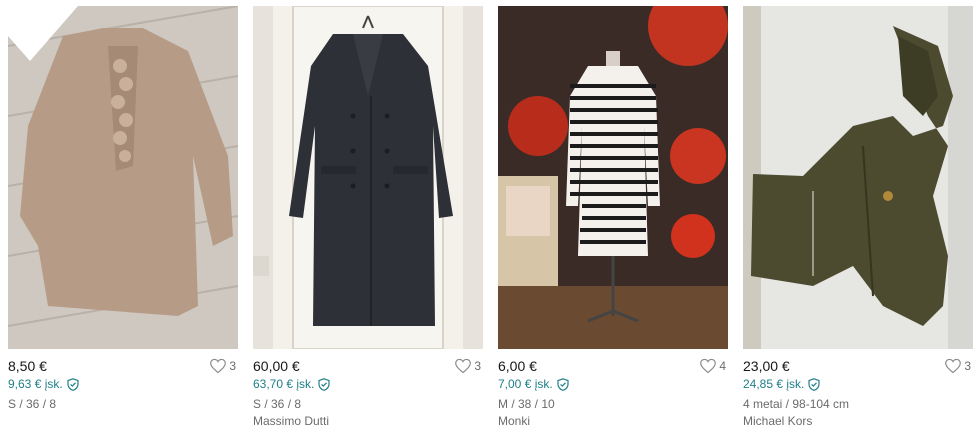 This screenshot has height=437, width=980. I want to click on item-brand: Monki, so click(613, 421).